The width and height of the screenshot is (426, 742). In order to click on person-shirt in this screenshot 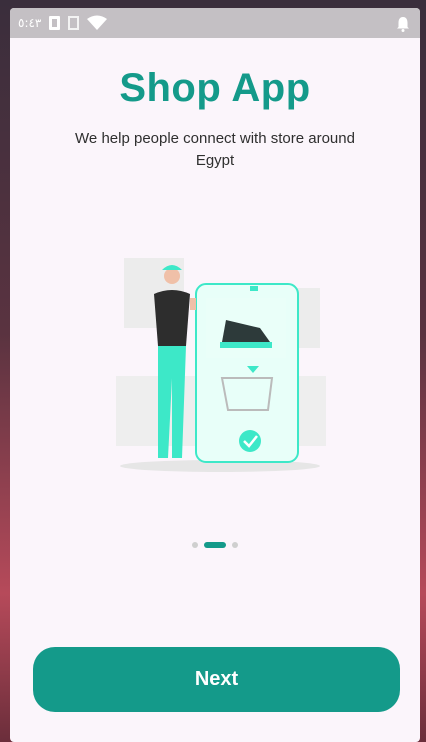, I will do `click(172, 318)`.